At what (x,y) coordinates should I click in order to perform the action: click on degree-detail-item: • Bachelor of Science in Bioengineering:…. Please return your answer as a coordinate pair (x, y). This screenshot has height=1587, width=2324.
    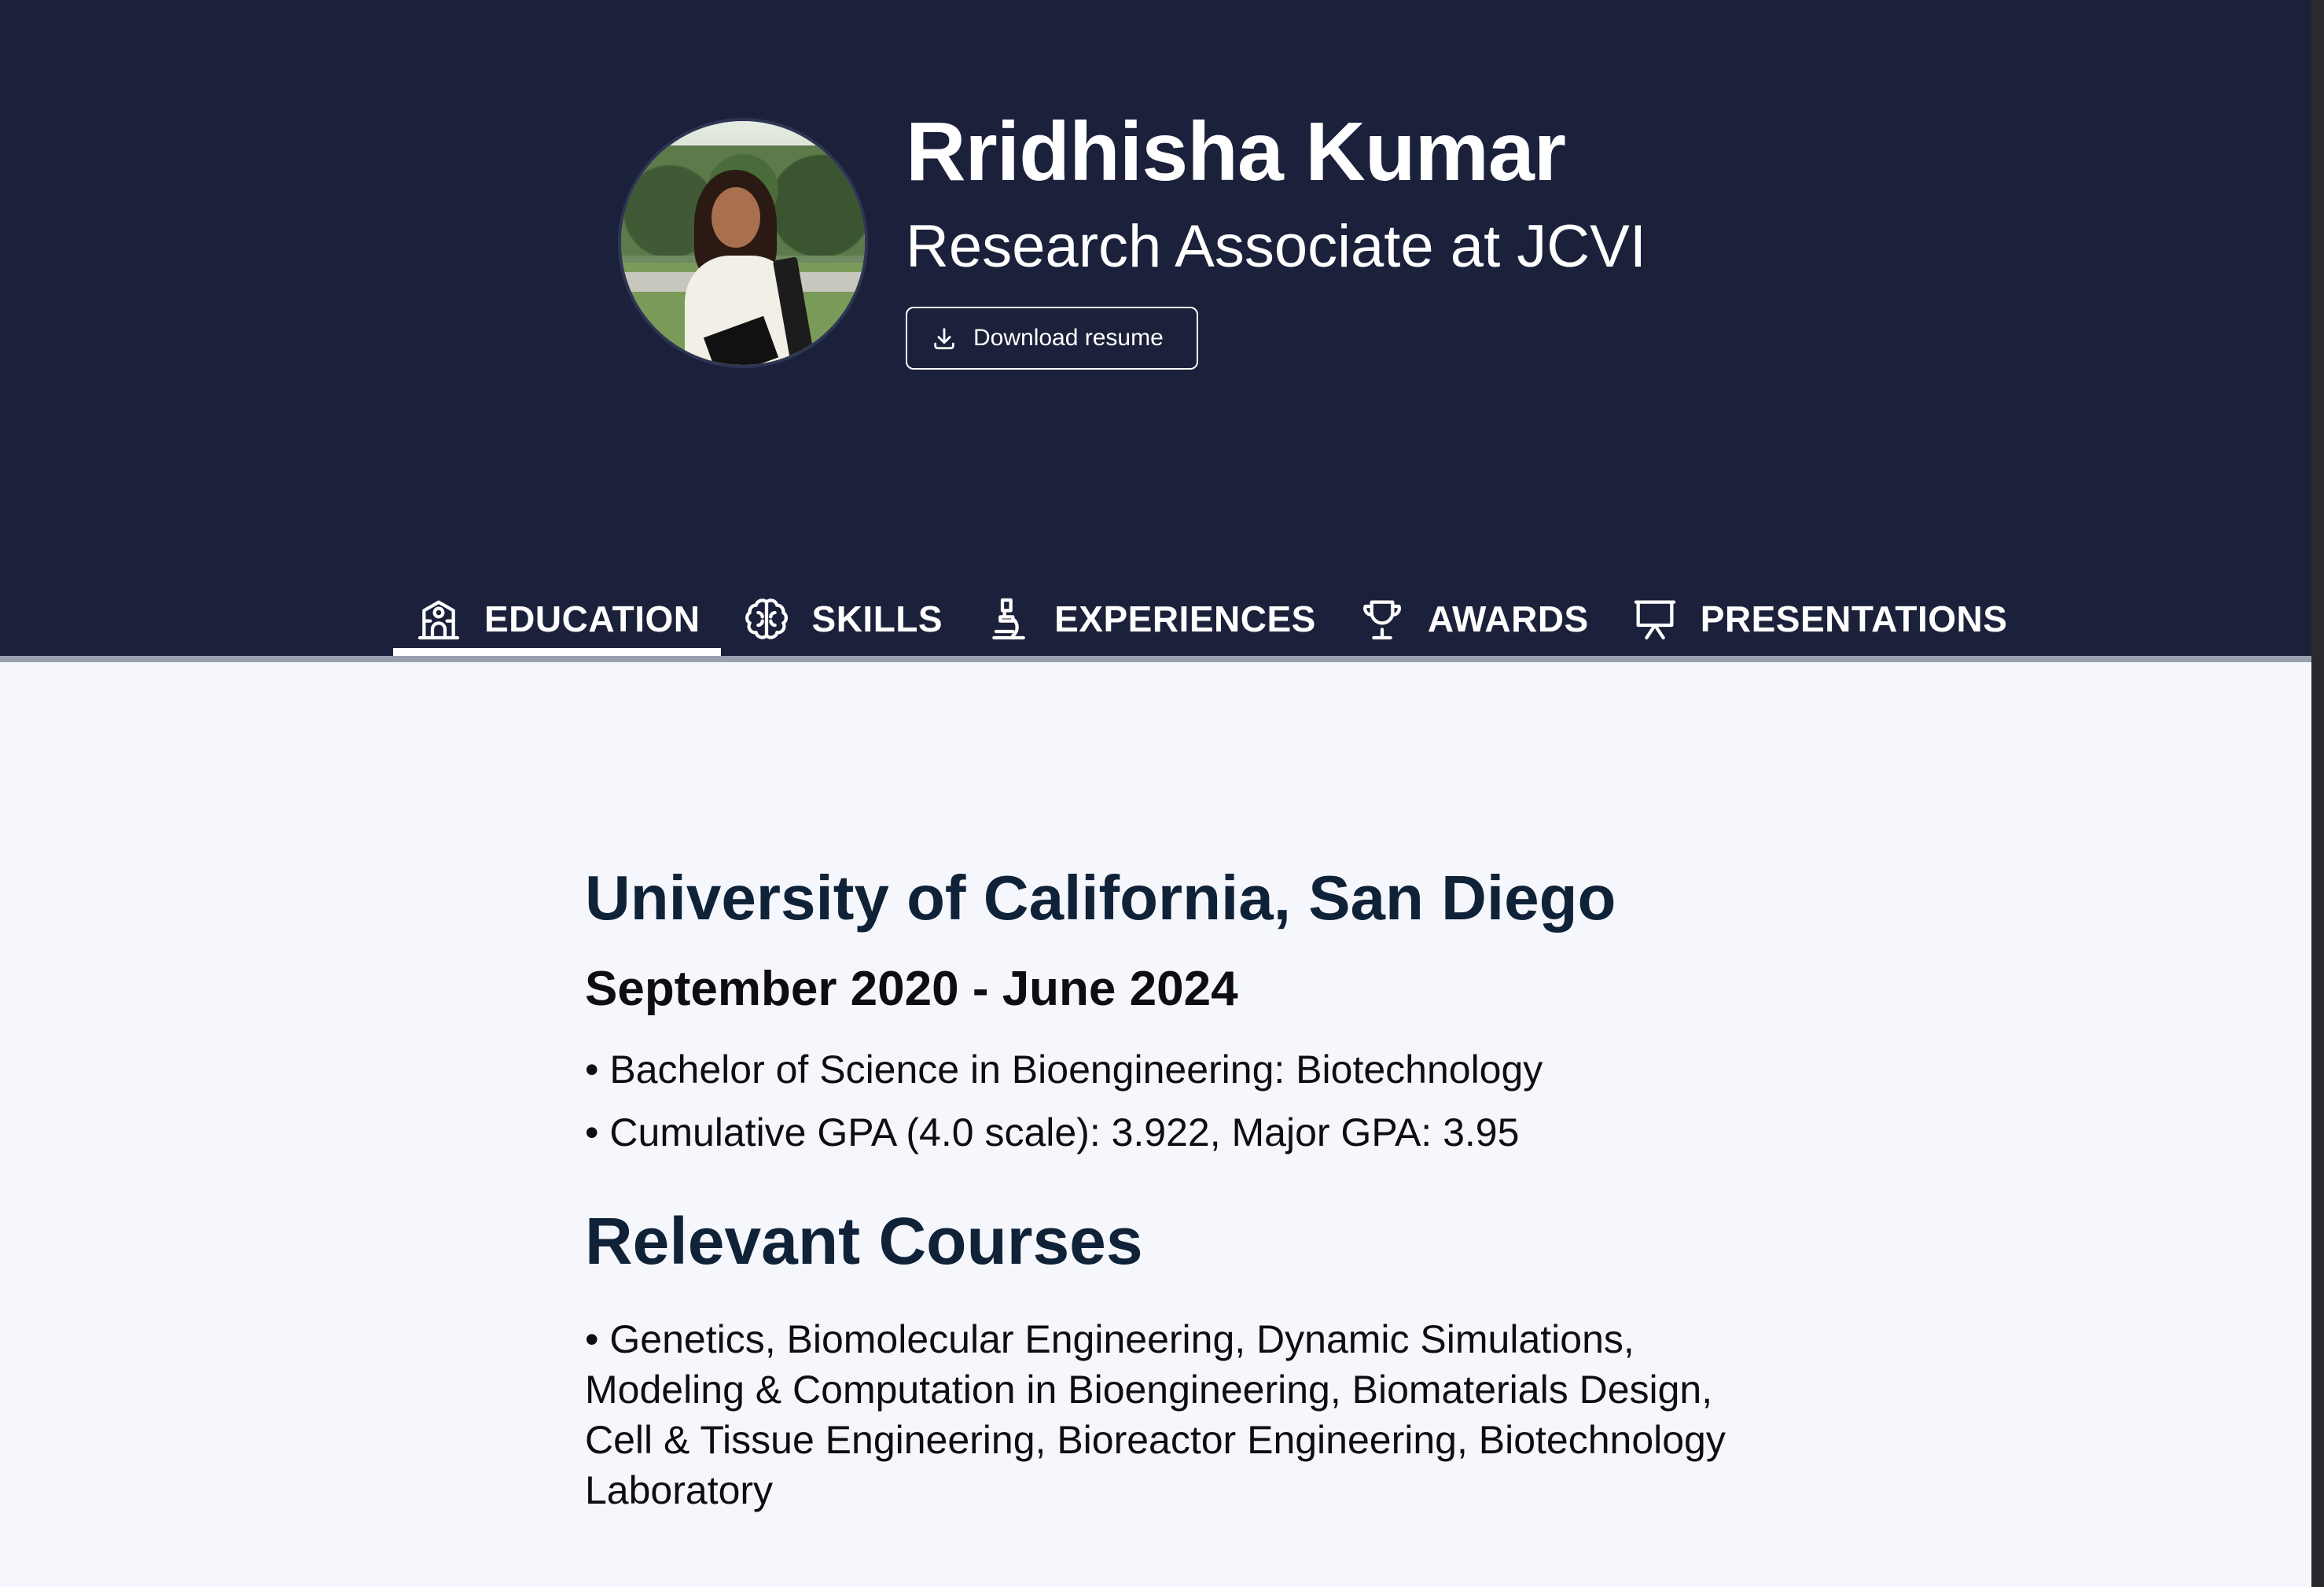
    Looking at the image, I should click on (1064, 1070).